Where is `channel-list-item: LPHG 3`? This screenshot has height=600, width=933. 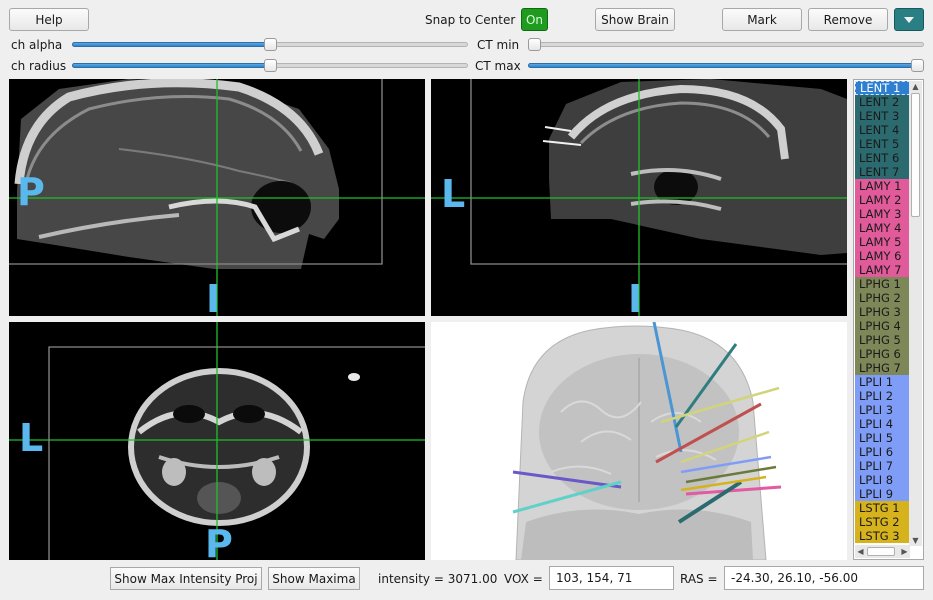 channel-list-item: LPHG 3 is located at coordinates (882, 312).